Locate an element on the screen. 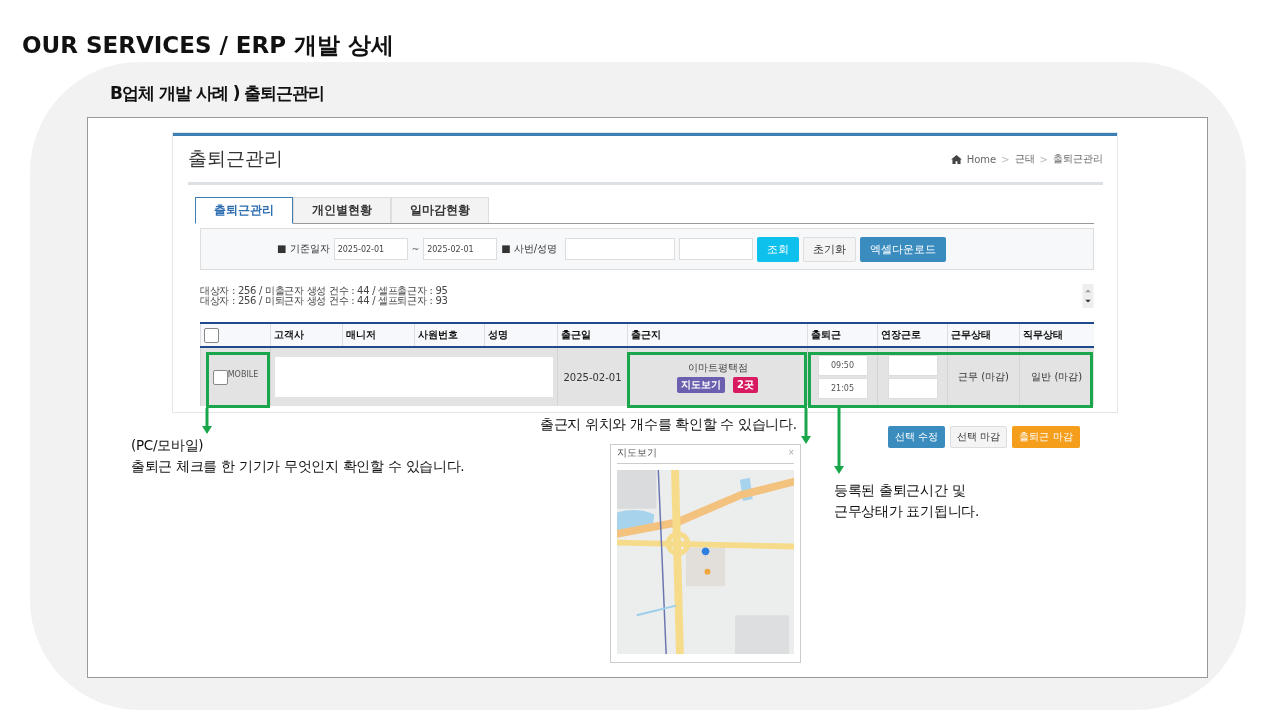 The width and height of the screenshot is (1280, 720). column-header: 사원번호 is located at coordinates (449, 335).